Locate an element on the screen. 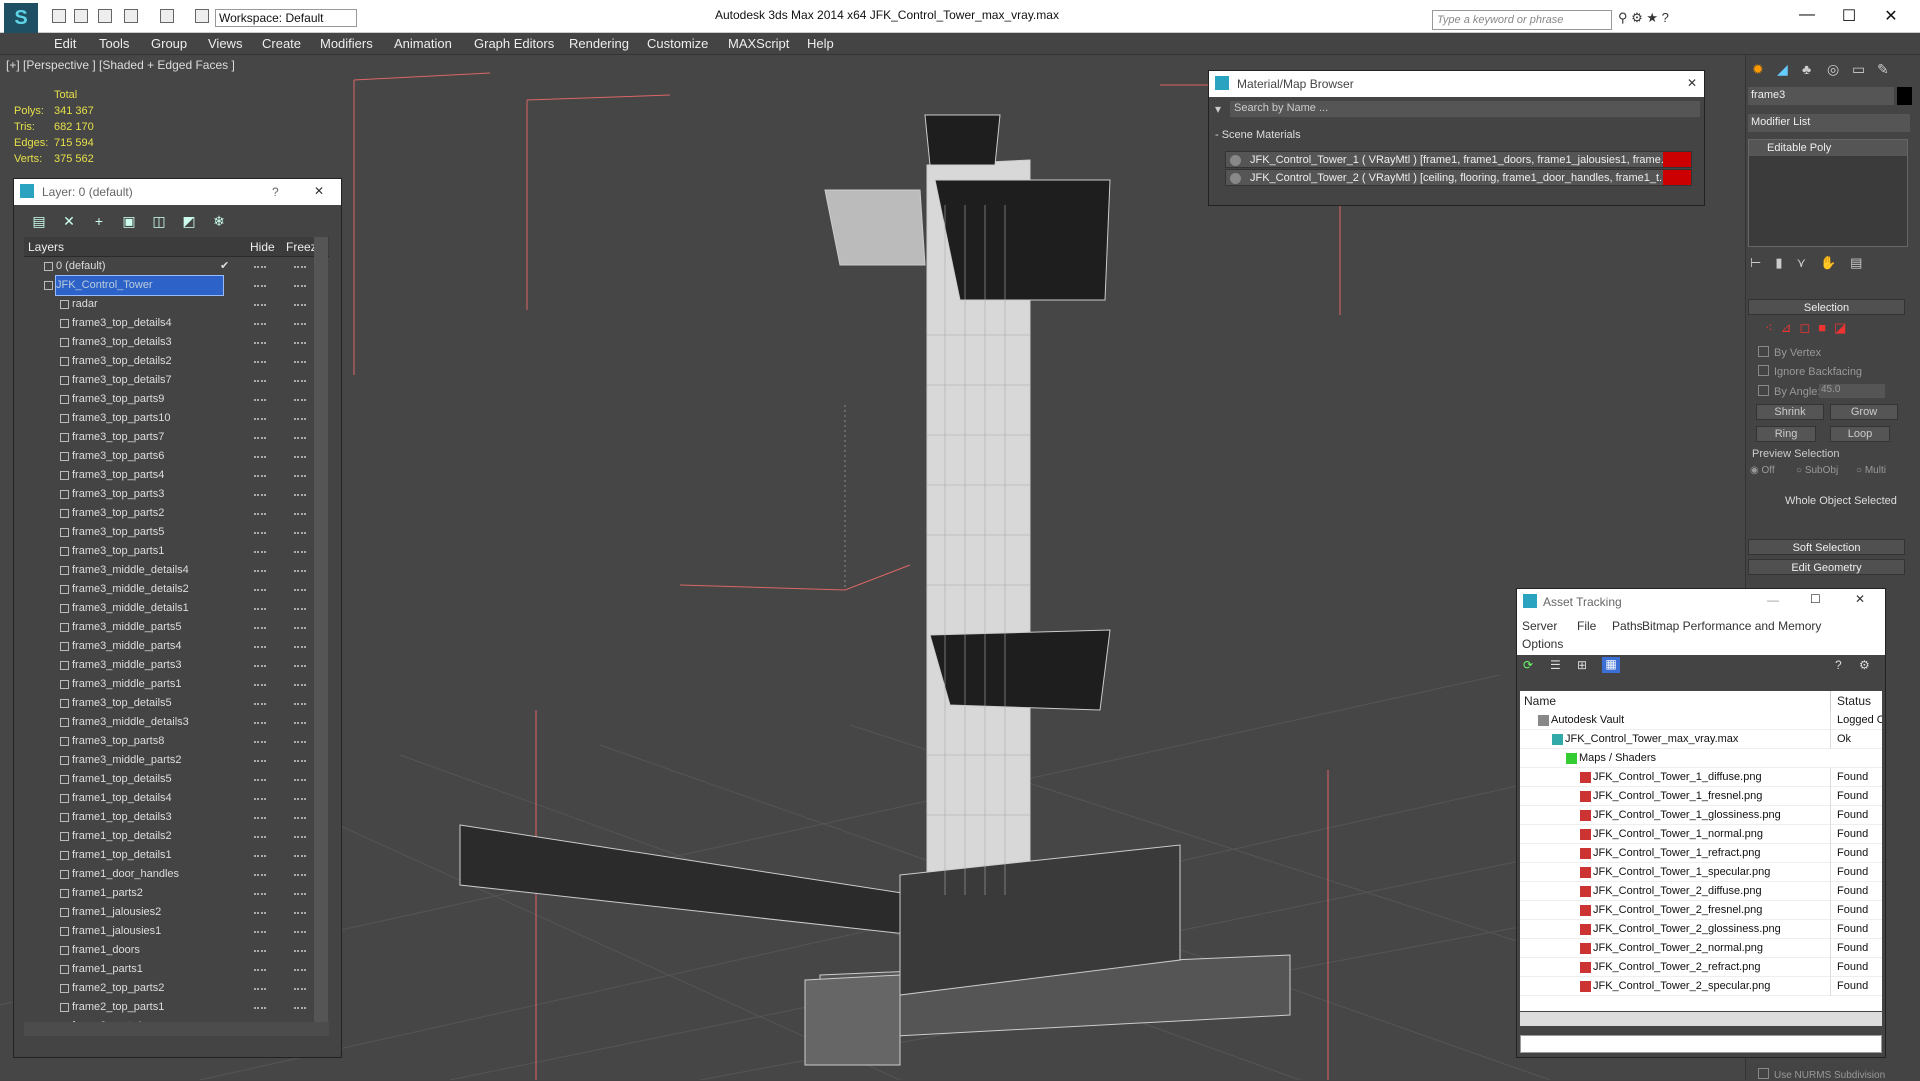 Image resolution: width=1920 pixels, height=1081 pixels. layer-object-row: frame1_jalousies1 is located at coordinates (176, 931).